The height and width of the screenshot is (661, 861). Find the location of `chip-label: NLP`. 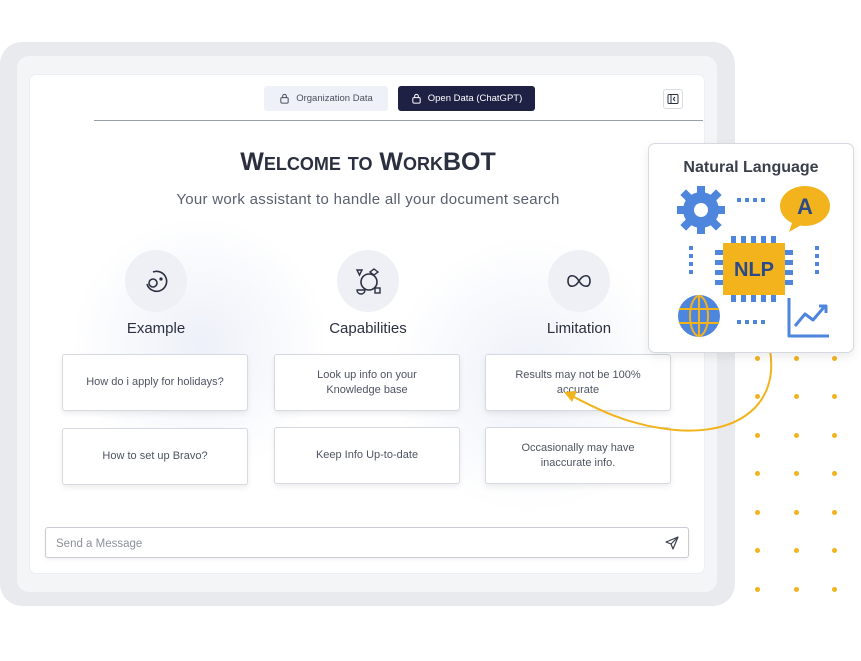

chip-label: NLP is located at coordinates (754, 270).